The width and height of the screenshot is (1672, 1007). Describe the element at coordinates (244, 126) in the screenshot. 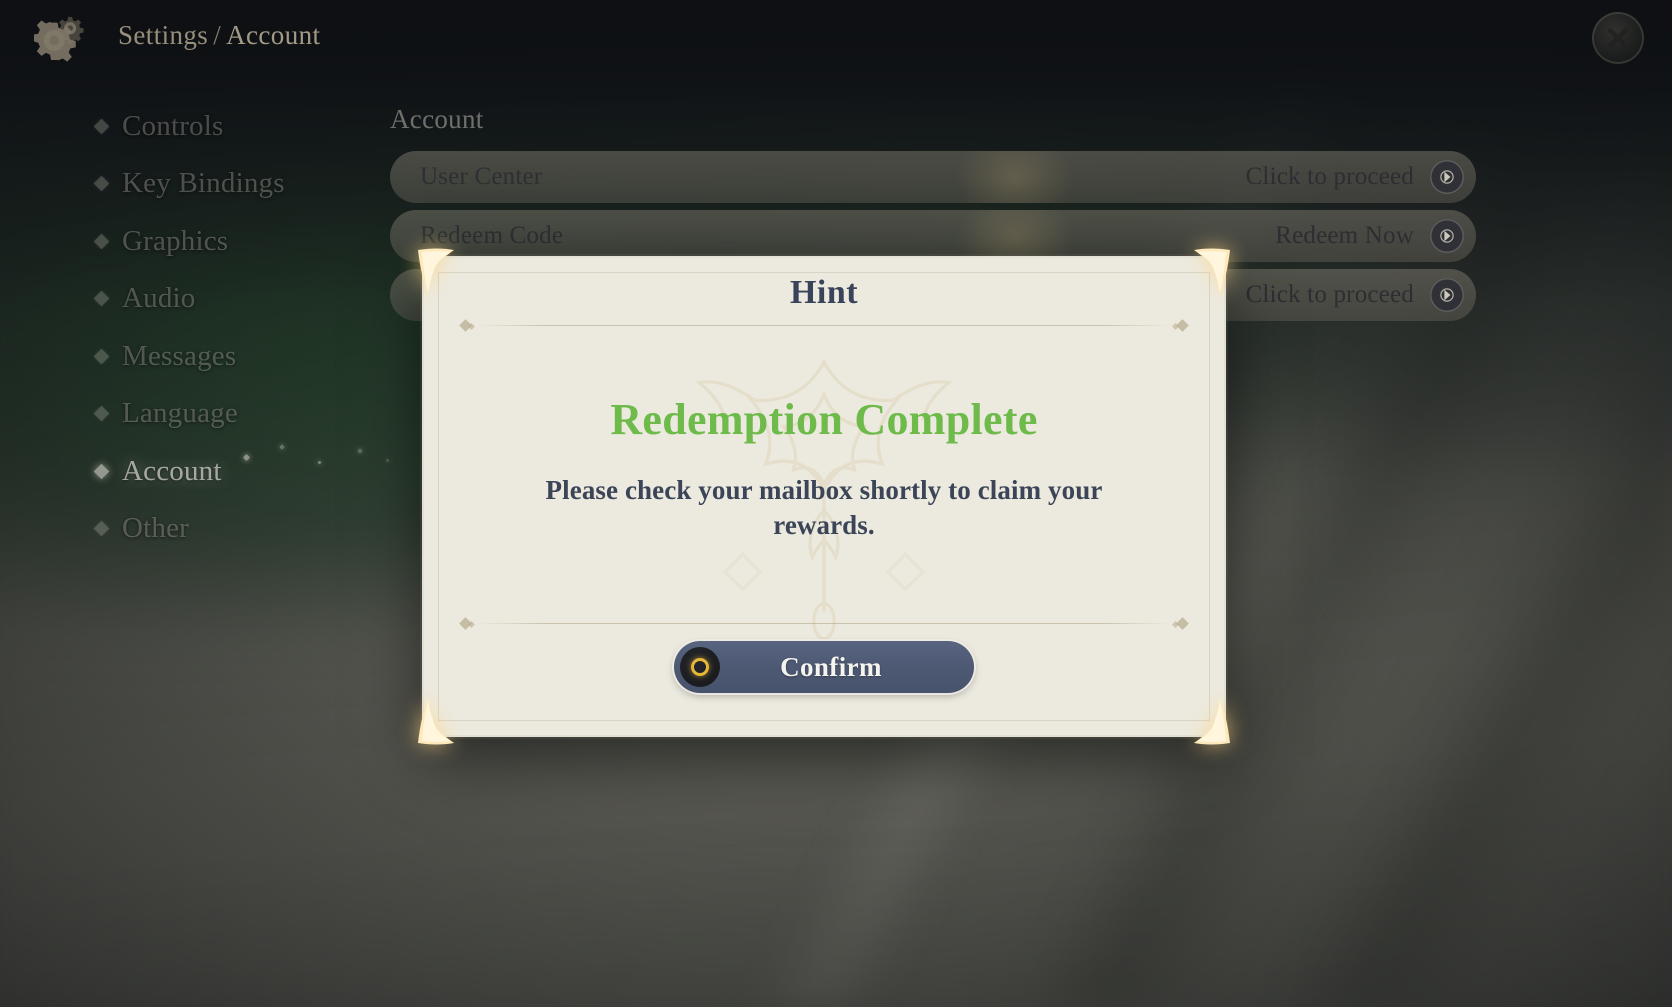

I see `sidebar-item-controls: Controls` at that location.